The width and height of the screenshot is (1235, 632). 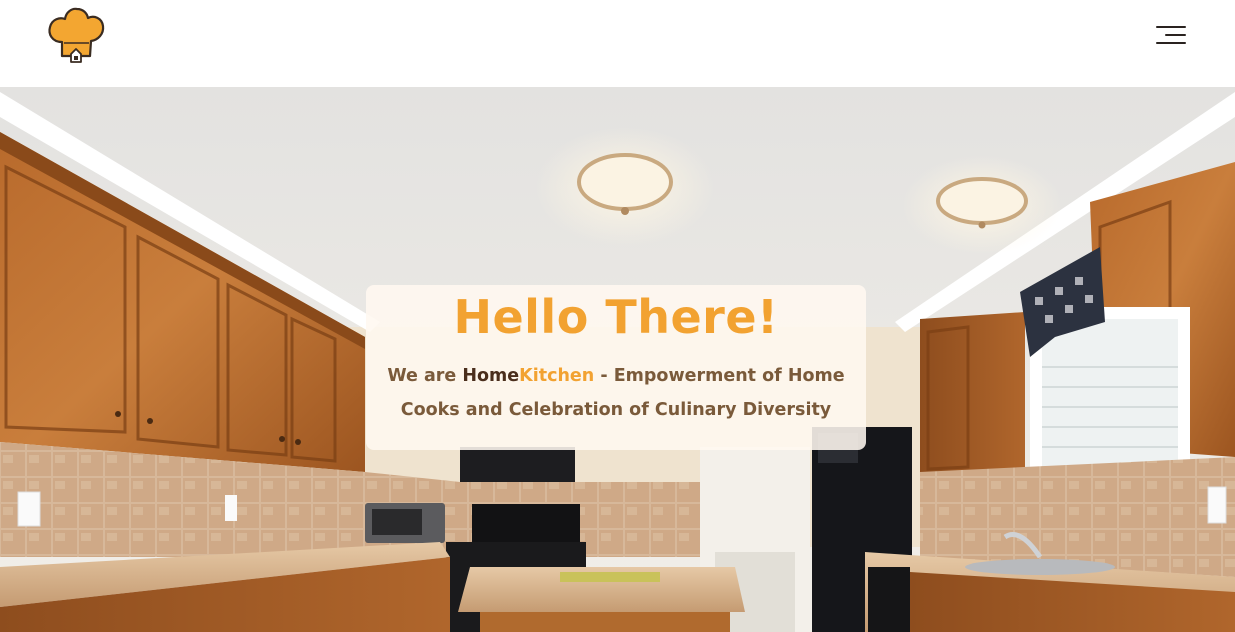 I want to click on site-header, so click(x=617, y=43).